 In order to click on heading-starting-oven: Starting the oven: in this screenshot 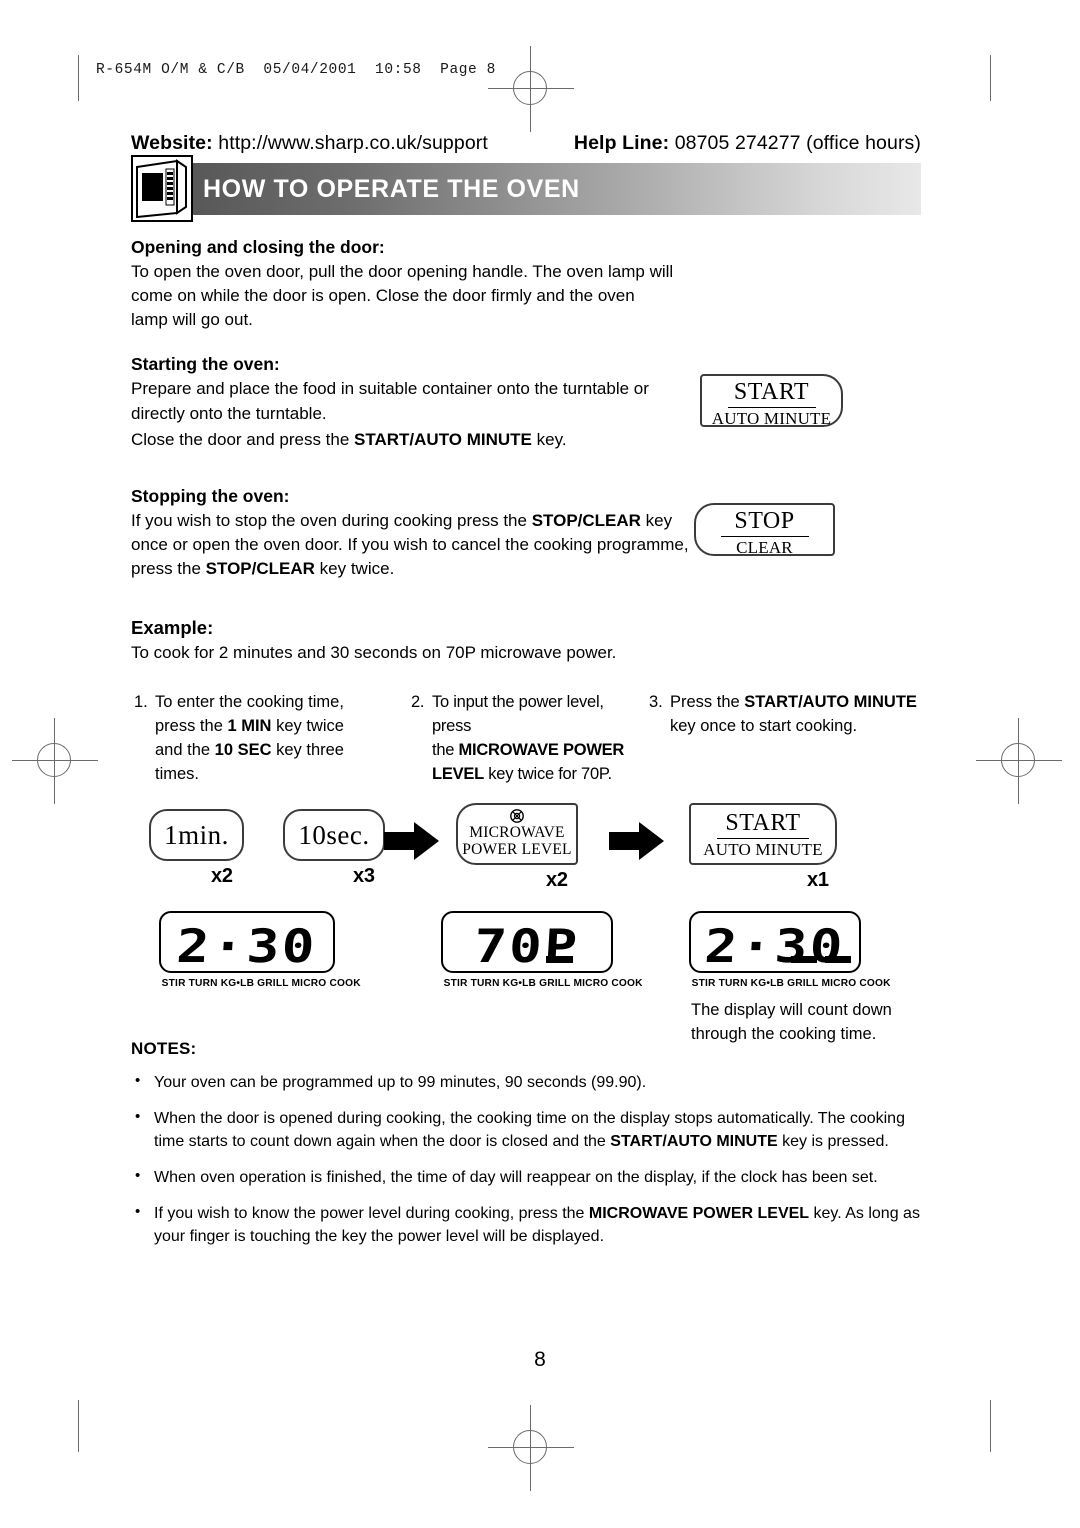, I will do `click(205, 364)`.